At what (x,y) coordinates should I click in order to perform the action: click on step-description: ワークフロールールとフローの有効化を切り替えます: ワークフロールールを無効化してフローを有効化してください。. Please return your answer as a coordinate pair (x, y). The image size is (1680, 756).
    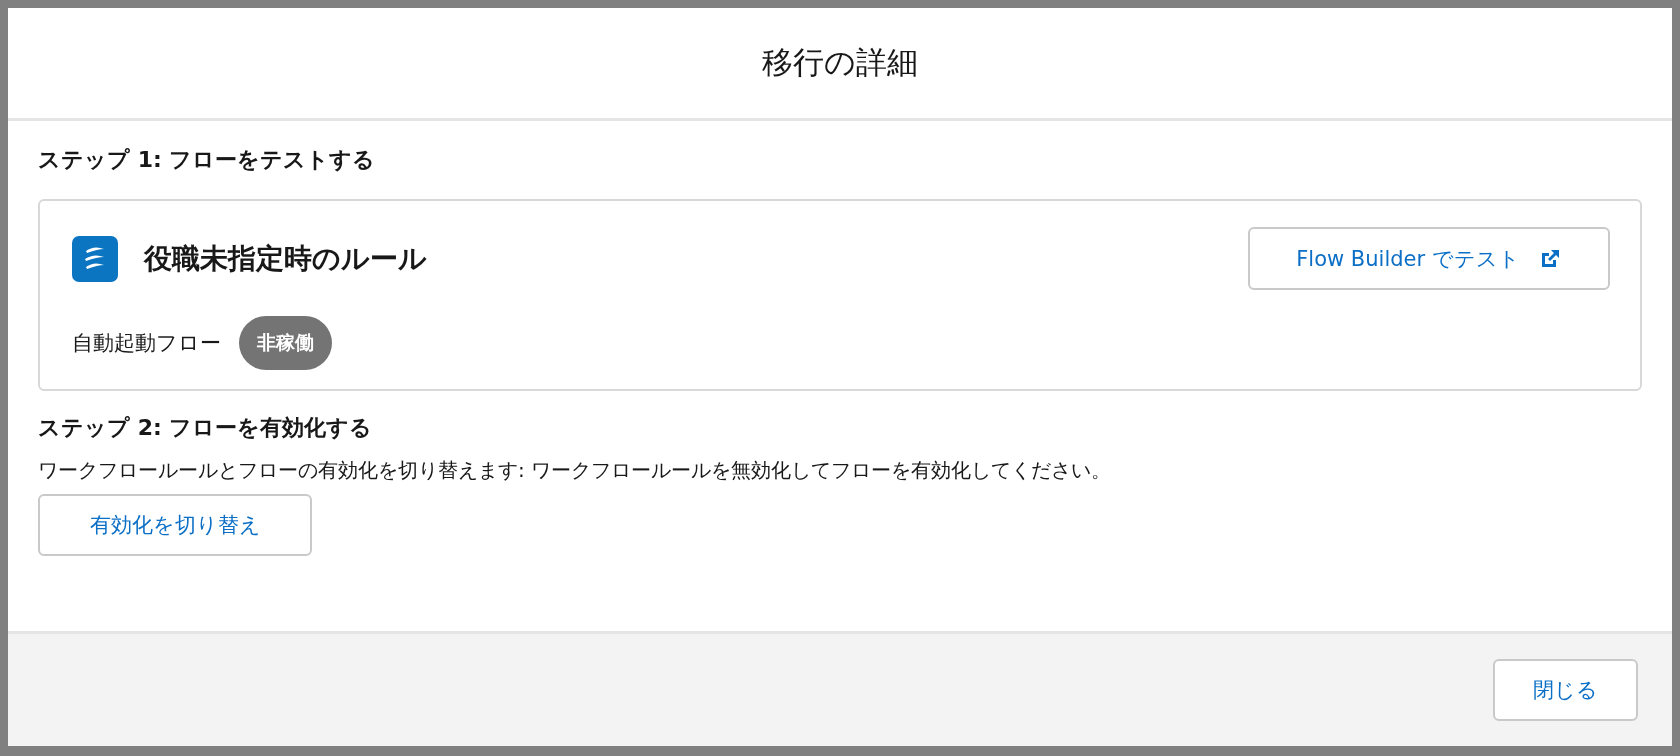
    Looking at the image, I should click on (575, 470).